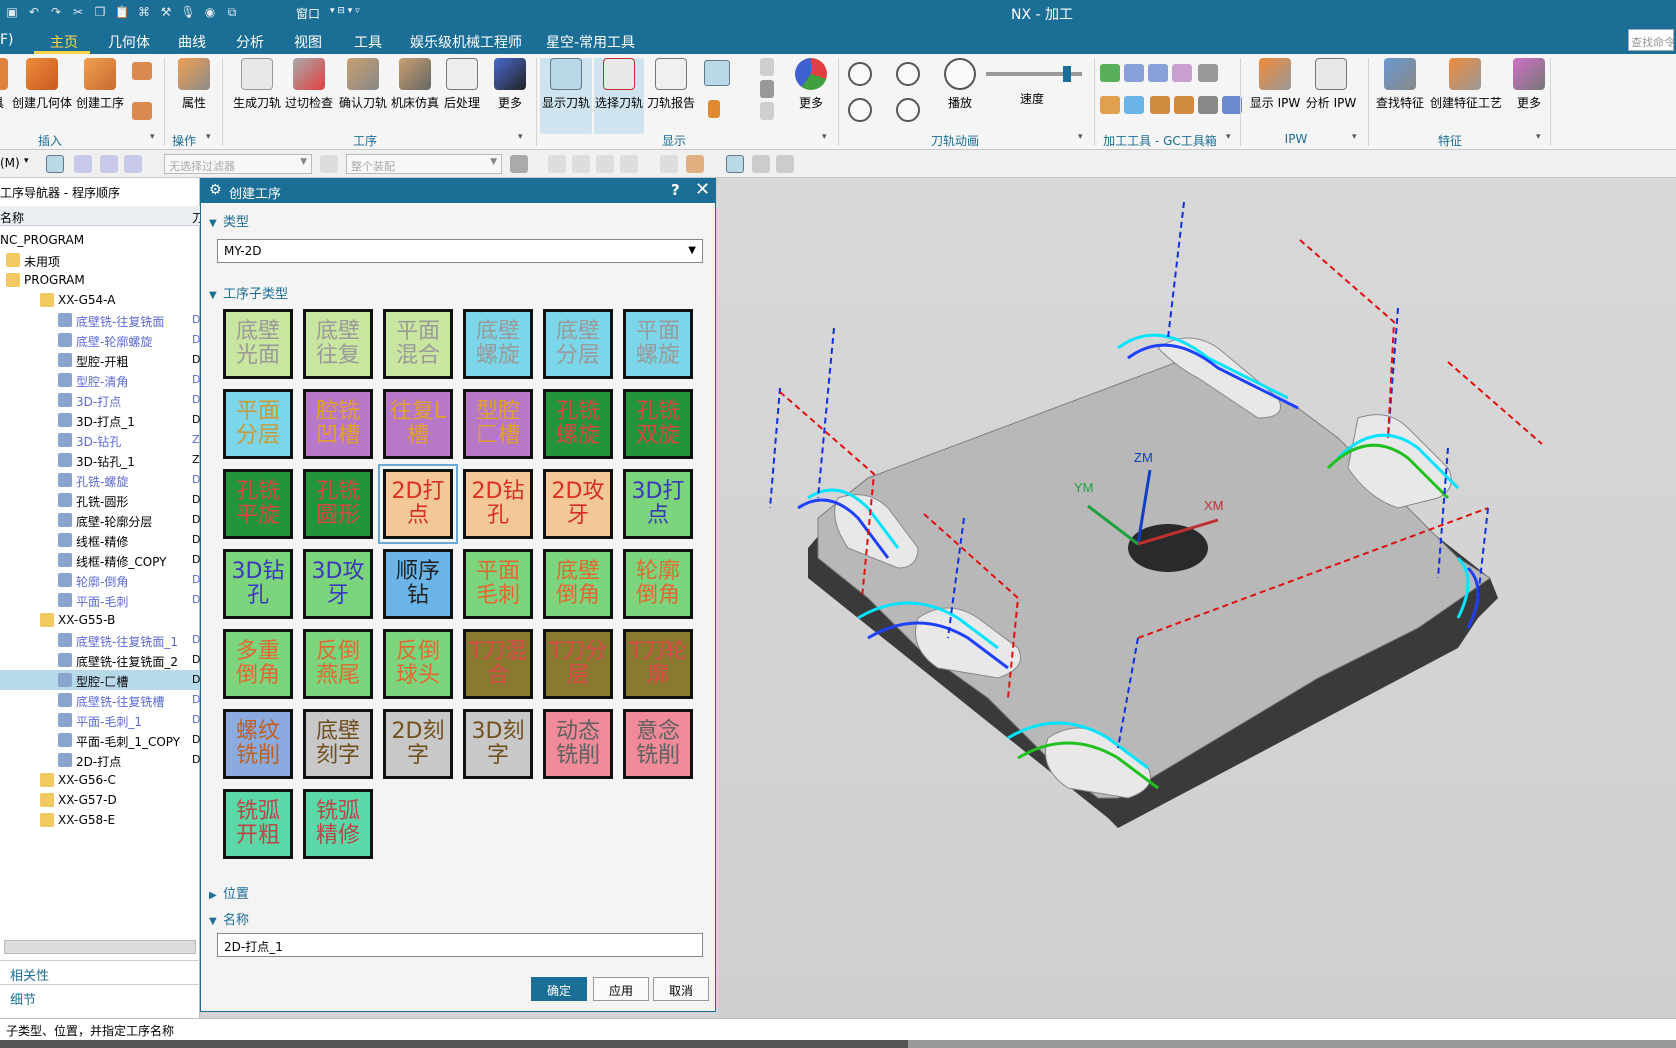 The image size is (1676, 1048). What do you see at coordinates (462, 84) in the screenshot?
I see `postprocess-button: 后处理` at bounding box center [462, 84].